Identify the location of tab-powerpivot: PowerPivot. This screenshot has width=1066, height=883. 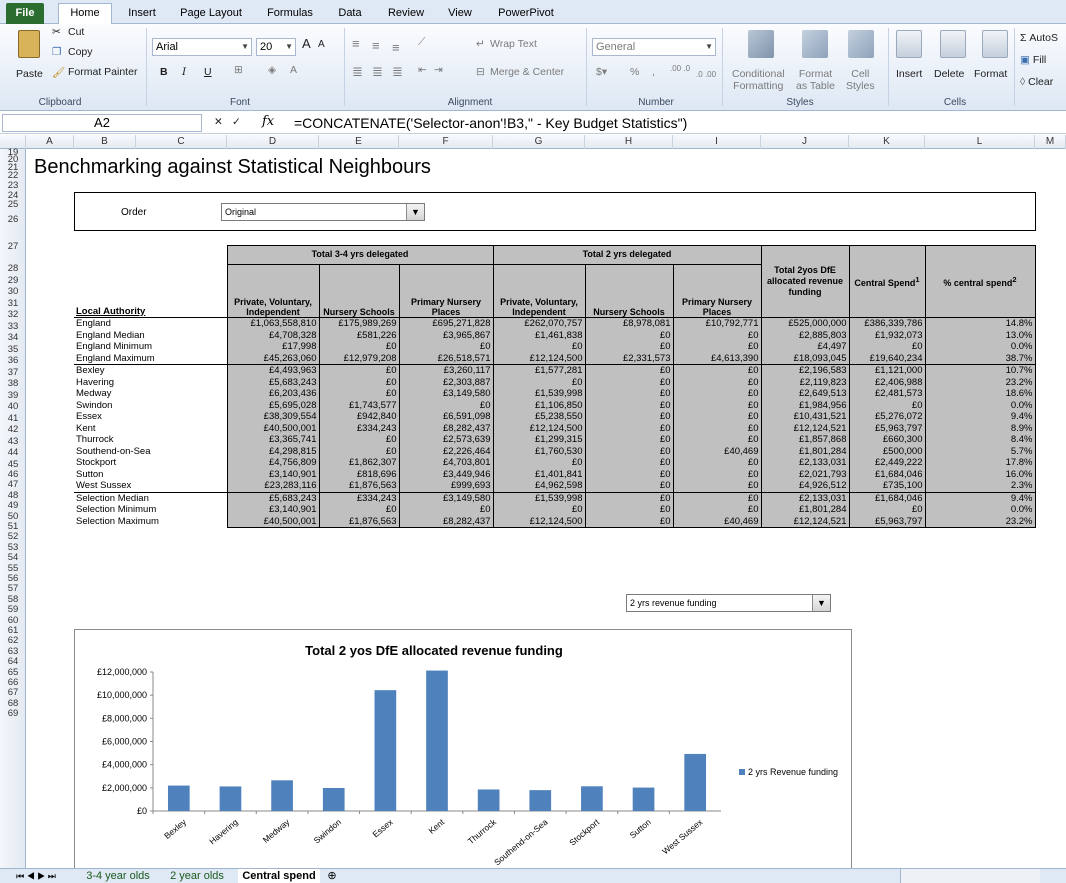
(526, 14).